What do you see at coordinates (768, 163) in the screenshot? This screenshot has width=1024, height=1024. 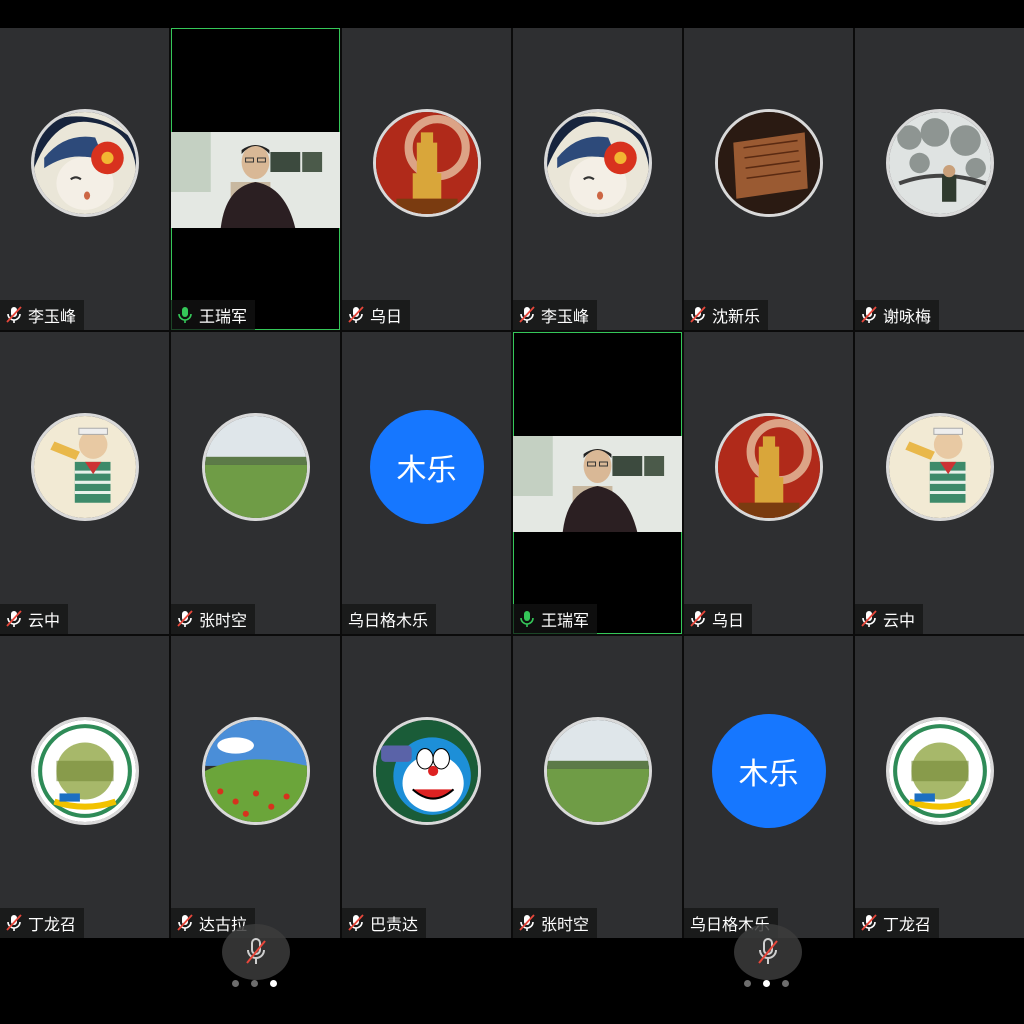 I see `avatar-old-book` at bounding box center [768, 163].